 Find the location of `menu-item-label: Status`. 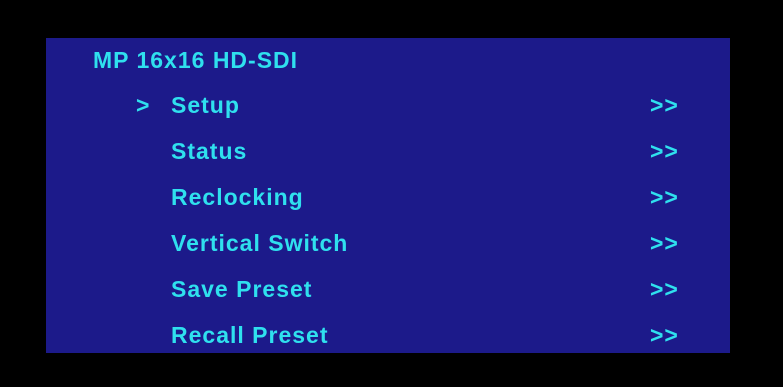

menu-item-label: Status is located at coordinates (209, 151).